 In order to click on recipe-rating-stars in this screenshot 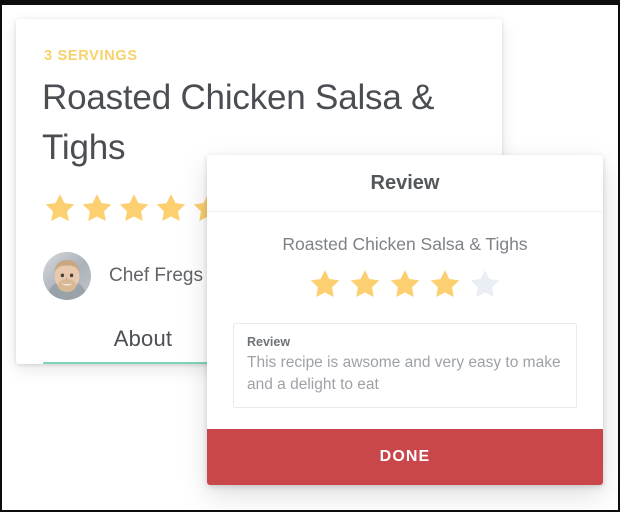, I will do `click(134, 208)`.